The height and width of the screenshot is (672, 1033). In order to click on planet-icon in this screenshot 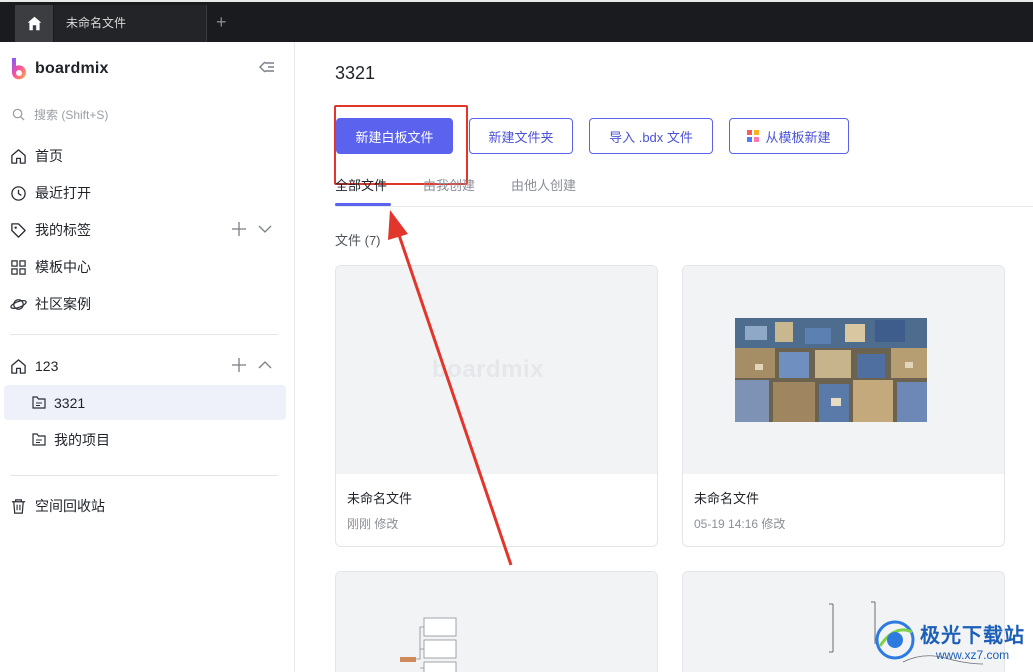, I will do `click(18, 304)`.